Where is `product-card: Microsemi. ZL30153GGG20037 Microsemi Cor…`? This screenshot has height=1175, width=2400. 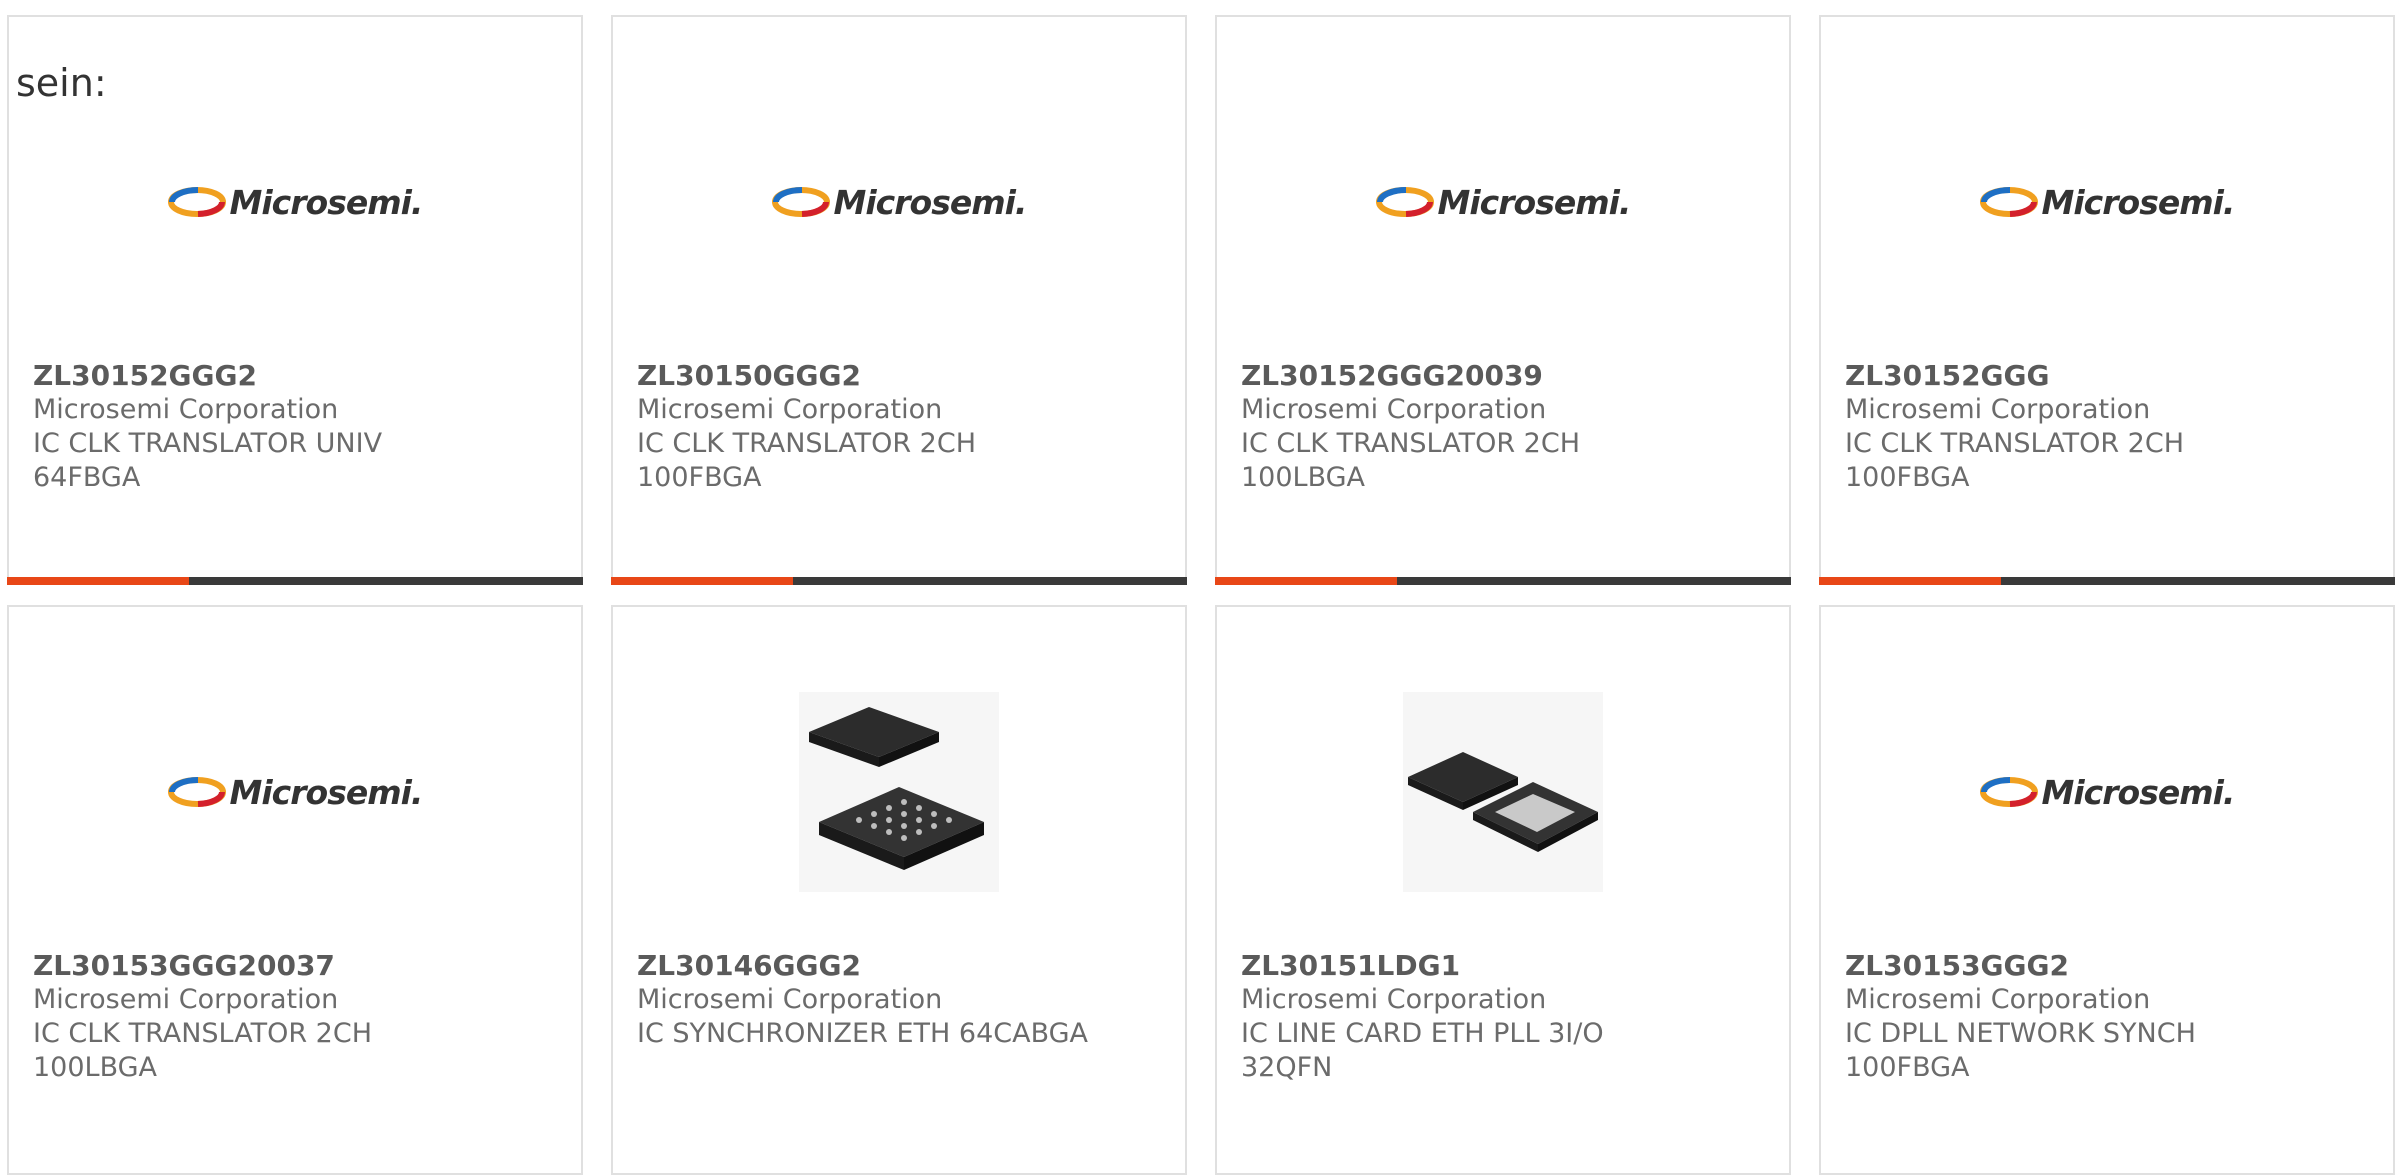 product-card: Microsemi. ZL30153GGG20037 Microsemi Cor… is located at coordinates (295, 890).